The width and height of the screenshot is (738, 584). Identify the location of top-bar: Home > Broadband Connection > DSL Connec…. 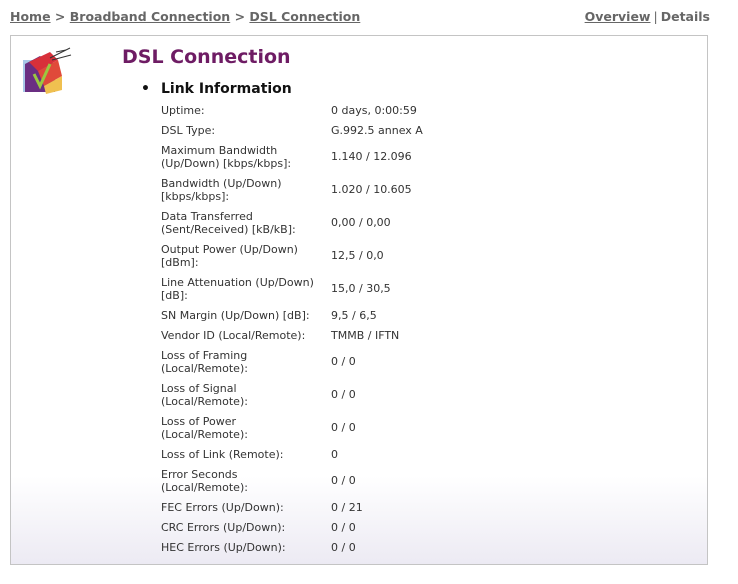
(360, 18).